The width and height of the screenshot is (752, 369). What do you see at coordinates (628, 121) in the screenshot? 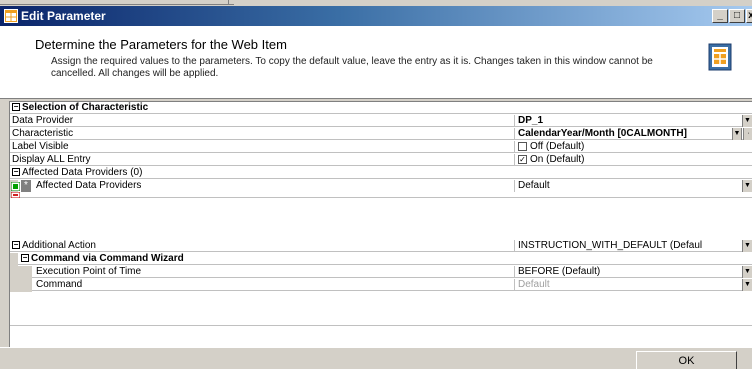
I see `data-provider-value: DP_1` at bounding box center [628, 121].